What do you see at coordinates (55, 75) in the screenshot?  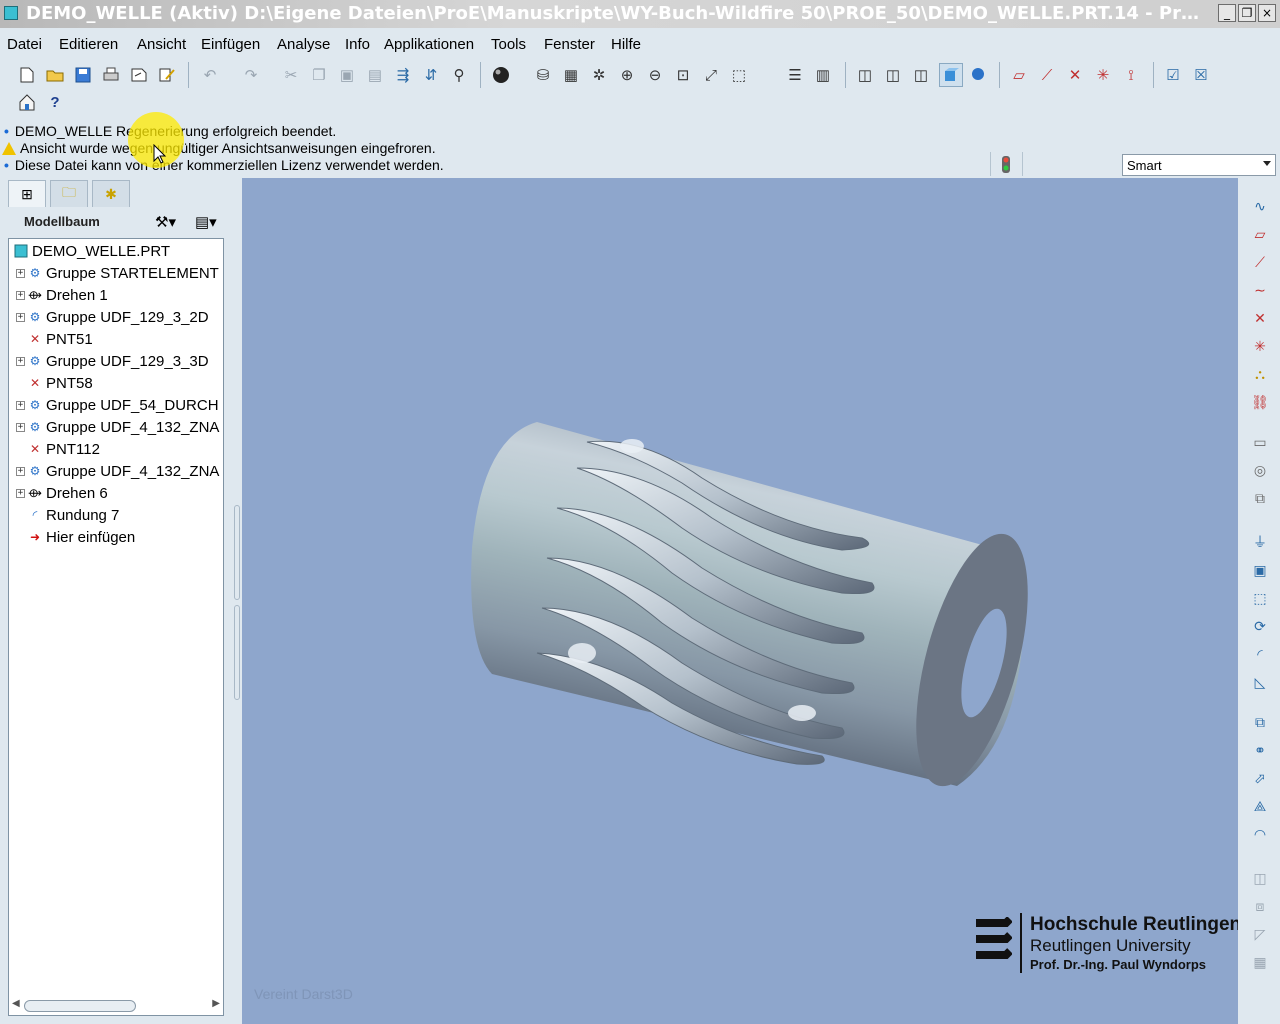 I see `open-folder-icon` at bounding box center [55, 75].